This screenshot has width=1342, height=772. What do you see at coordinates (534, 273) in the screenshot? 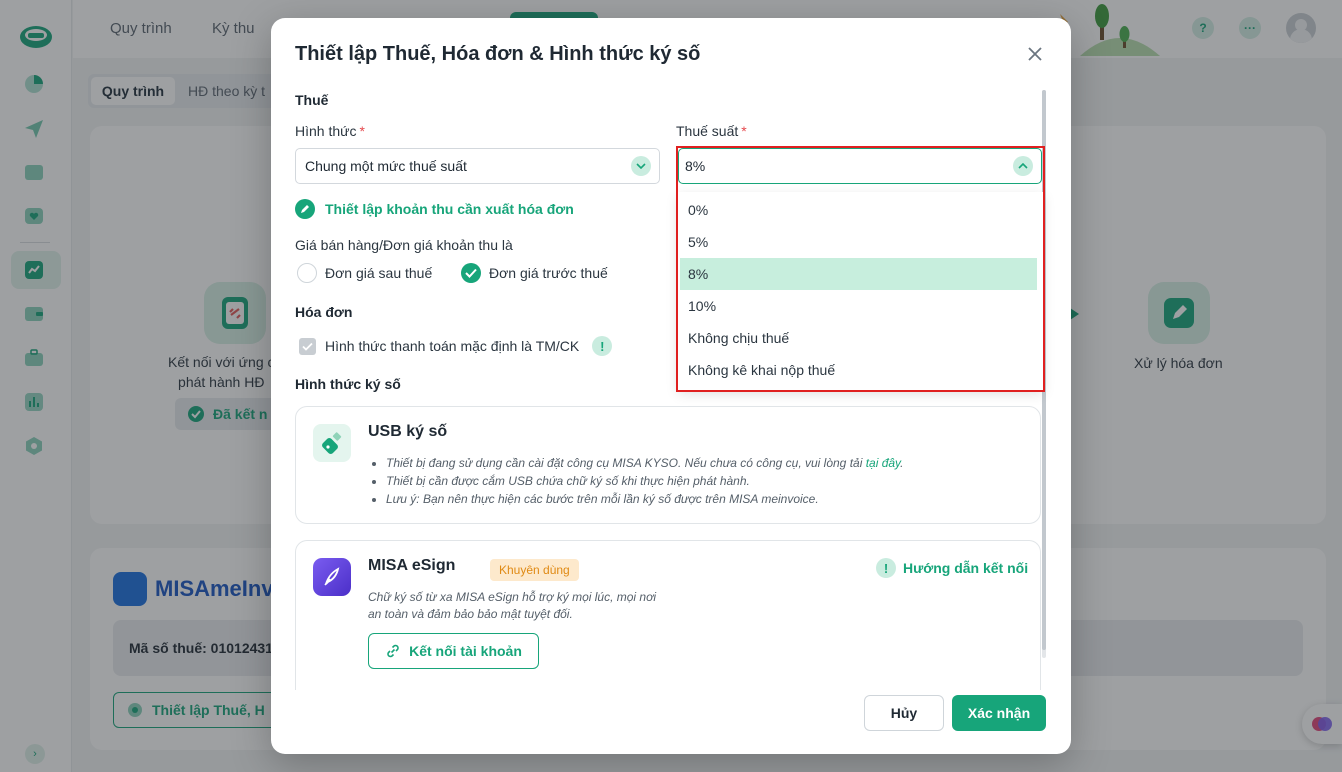
I see `radio-before-tax: Đơn giá trước thuế` at bounding box center [534, 273].